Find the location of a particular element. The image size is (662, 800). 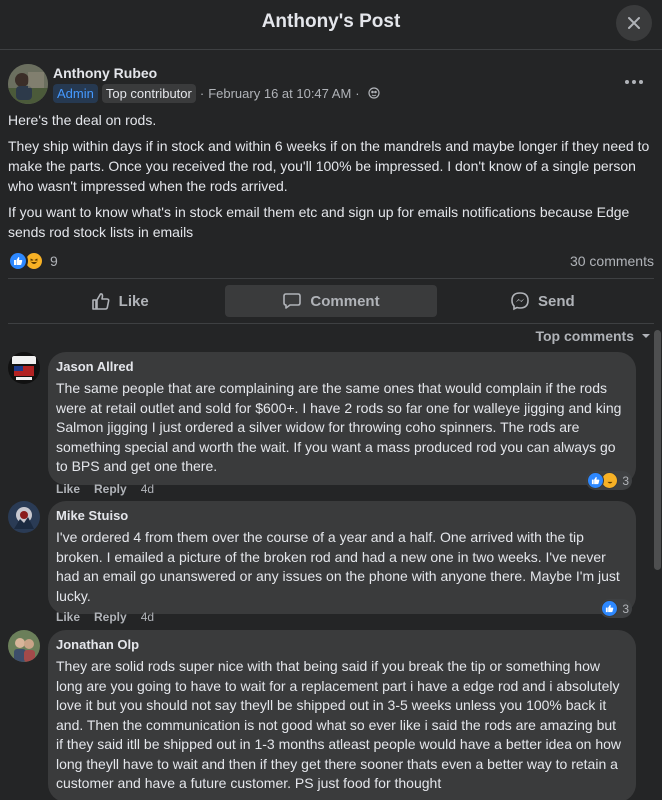

sort-label: Top comments is located at coordinates (584, 336).